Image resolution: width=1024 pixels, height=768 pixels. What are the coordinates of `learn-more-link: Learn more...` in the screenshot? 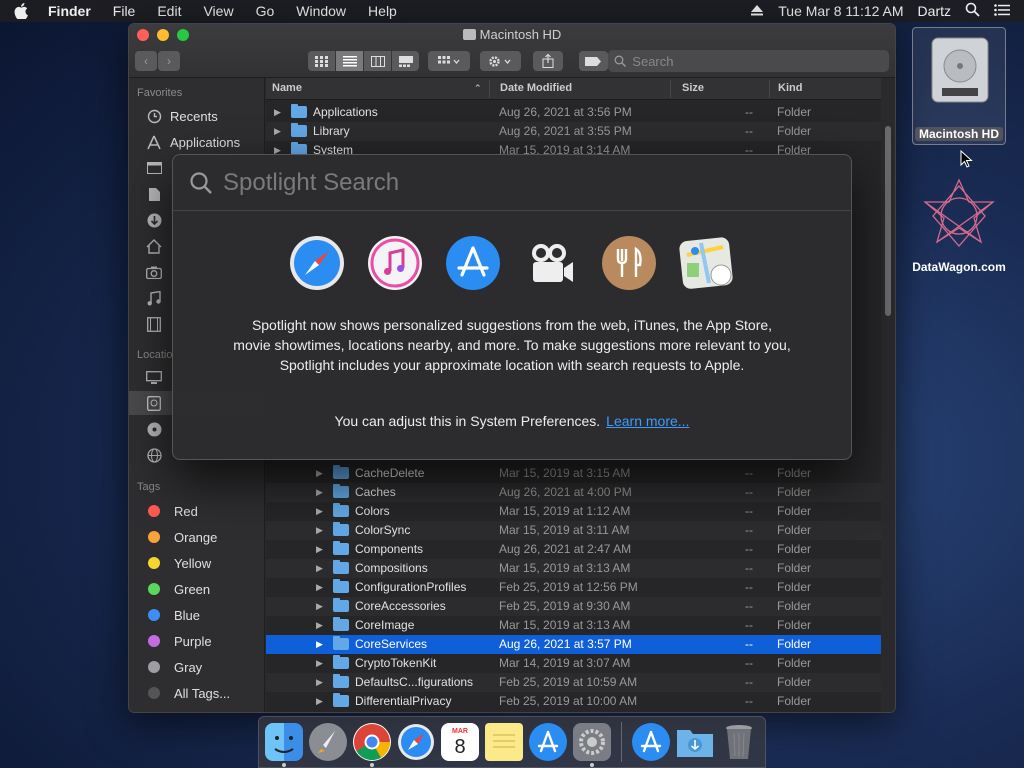 It's located at (647, 421).